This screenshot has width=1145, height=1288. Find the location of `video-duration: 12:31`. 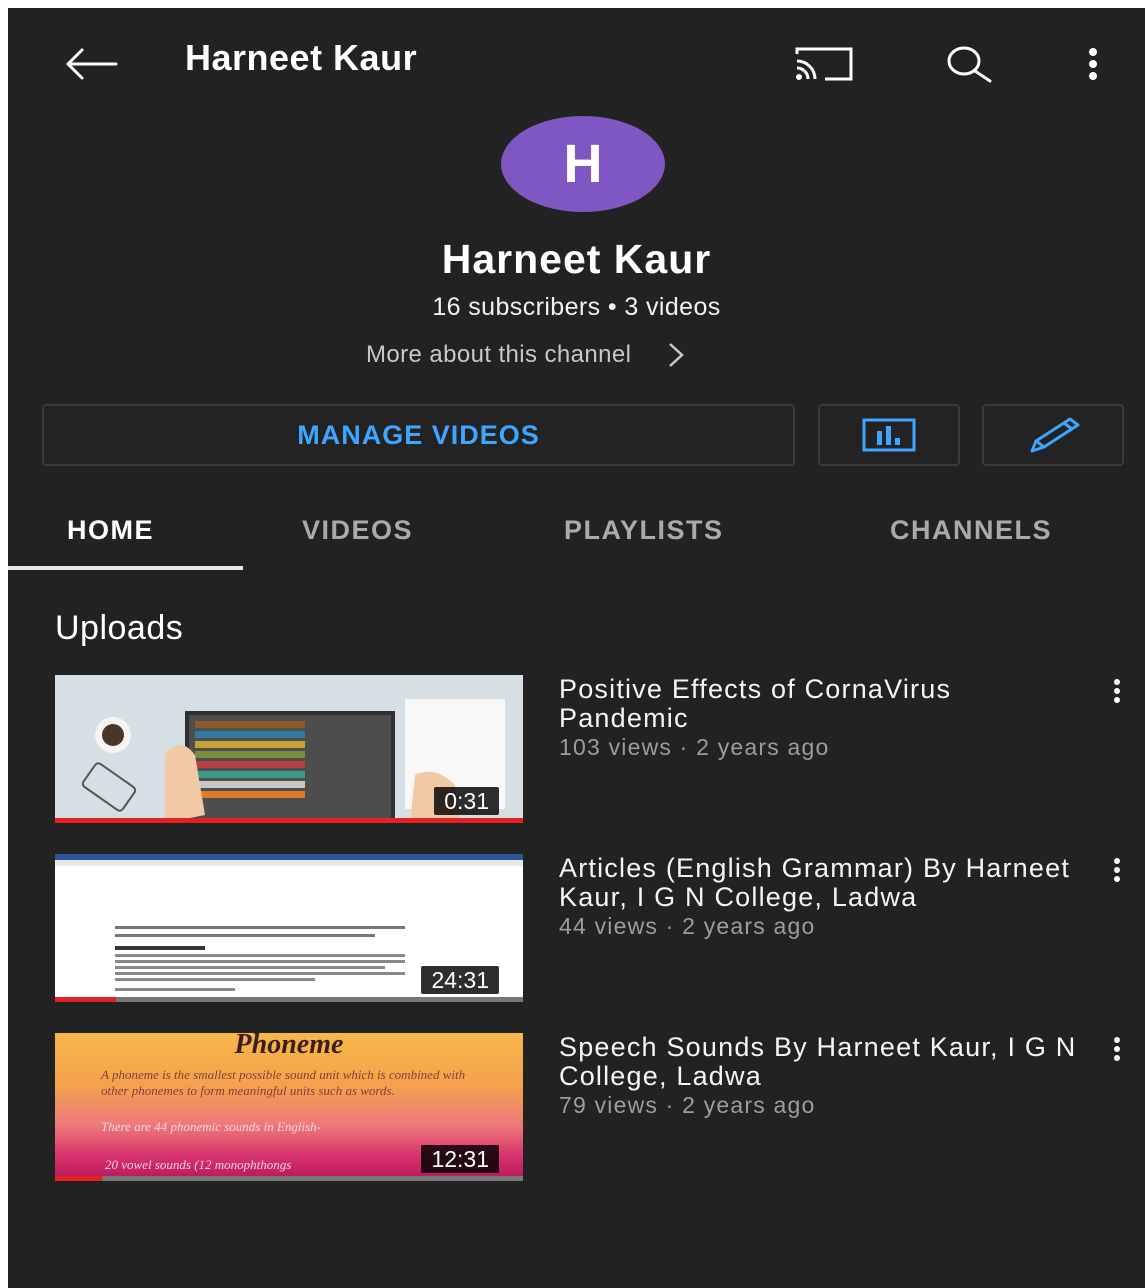

video-duration: 12:31 is located at coordinates (460, 1159).